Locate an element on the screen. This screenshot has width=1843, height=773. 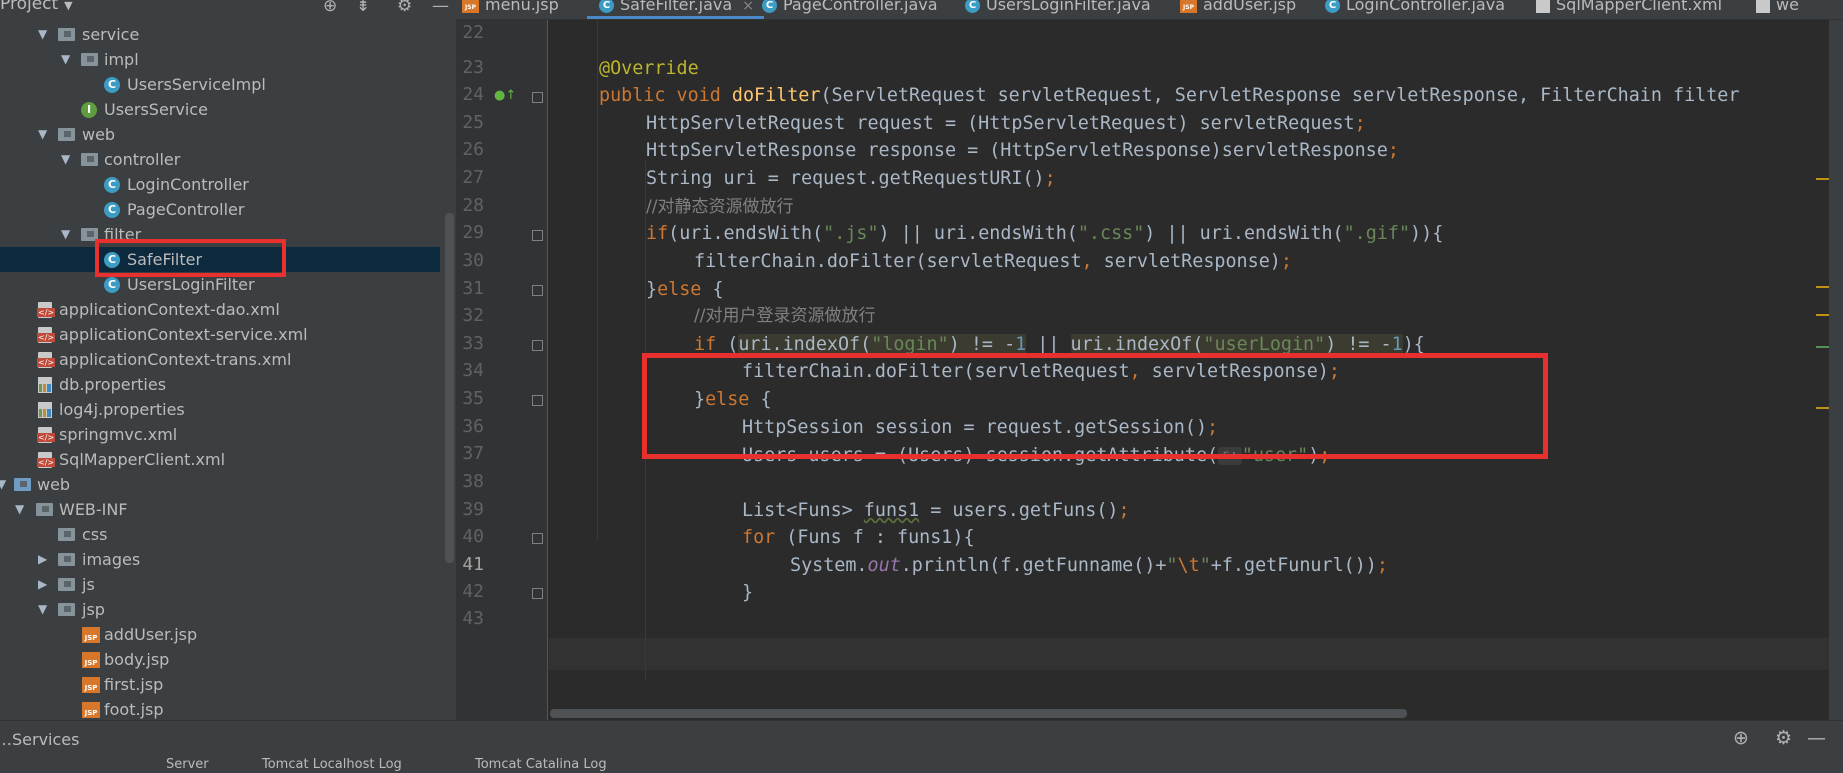
tree-node-sqlmapperclient: SqlMapperClient.xml is located at coordinates (220, 459).